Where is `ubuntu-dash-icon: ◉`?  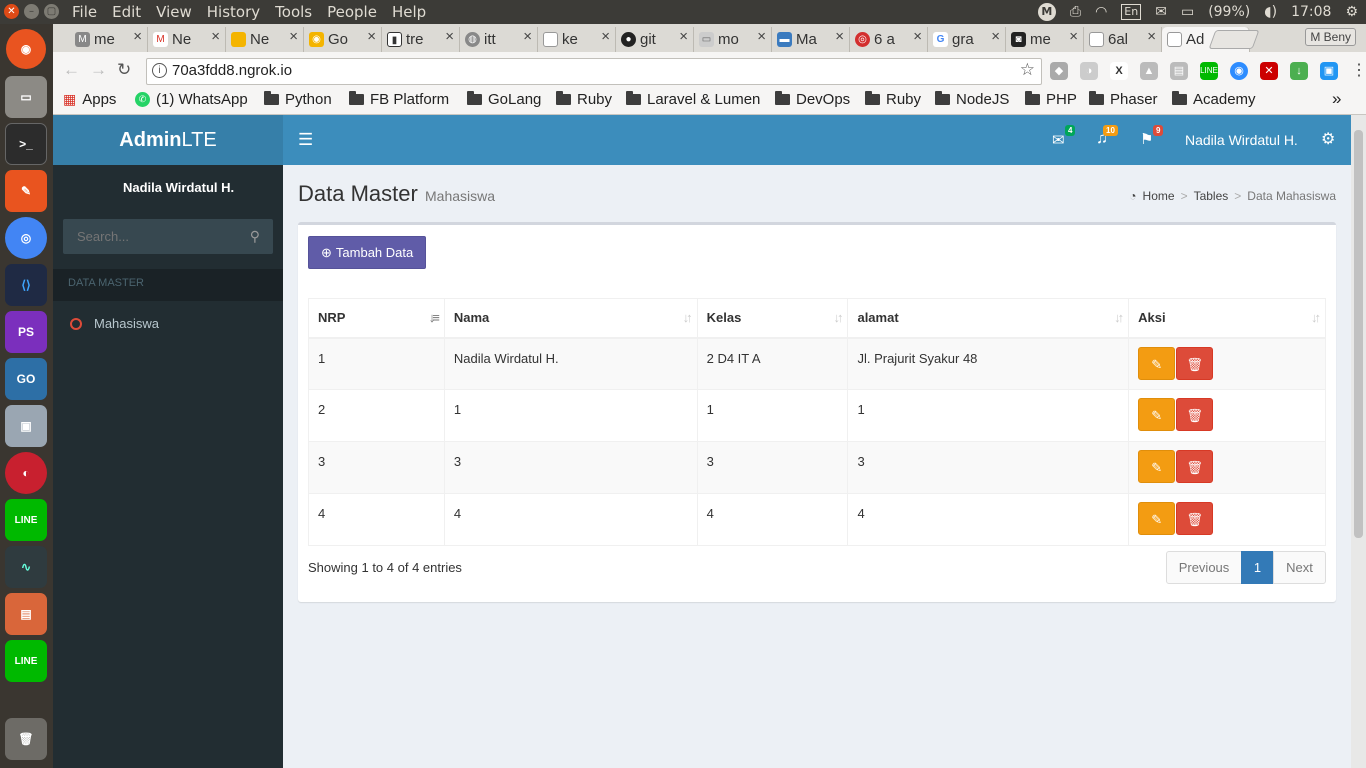
ubuntu-dash-icon: ◉ is located at coordinates (26, 49).